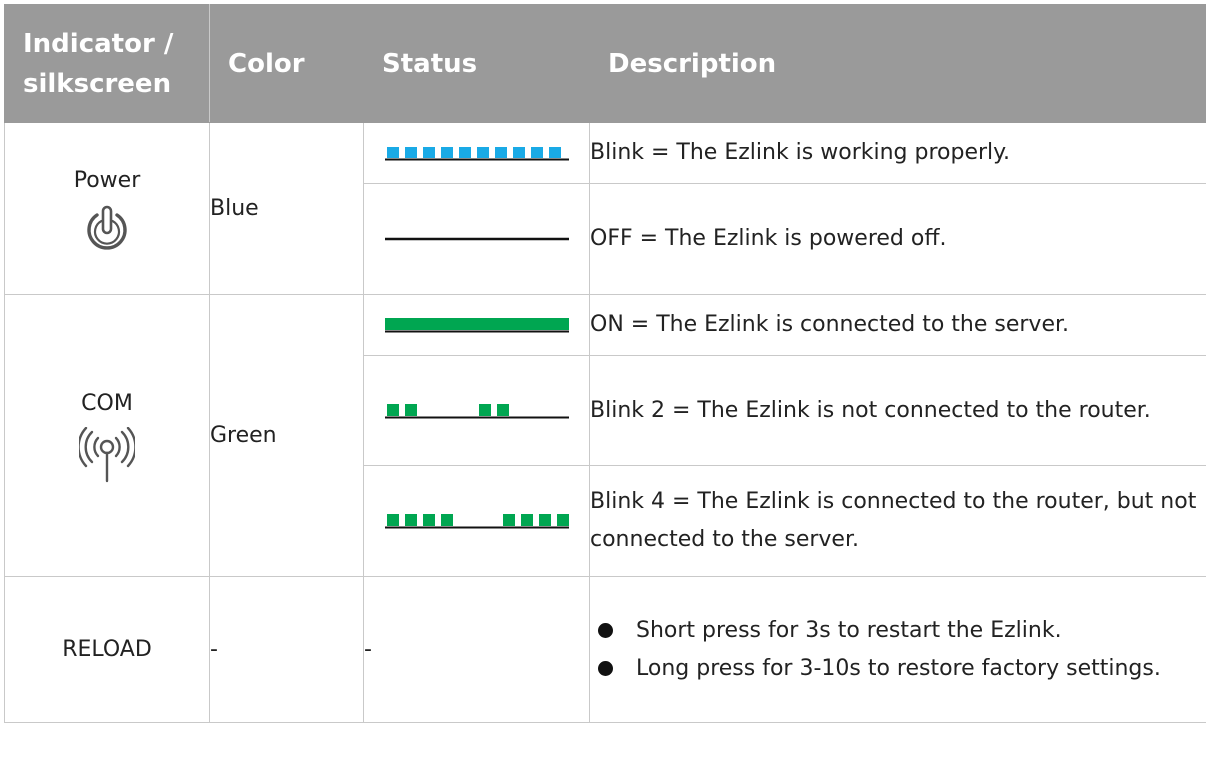 Image resolution: width=1206 pixels, height=760 pixels. What do you see at coordinates (286, 208) in the screenshot?
I see `power-color-cell: Blue` at bounding box center [286, 208].